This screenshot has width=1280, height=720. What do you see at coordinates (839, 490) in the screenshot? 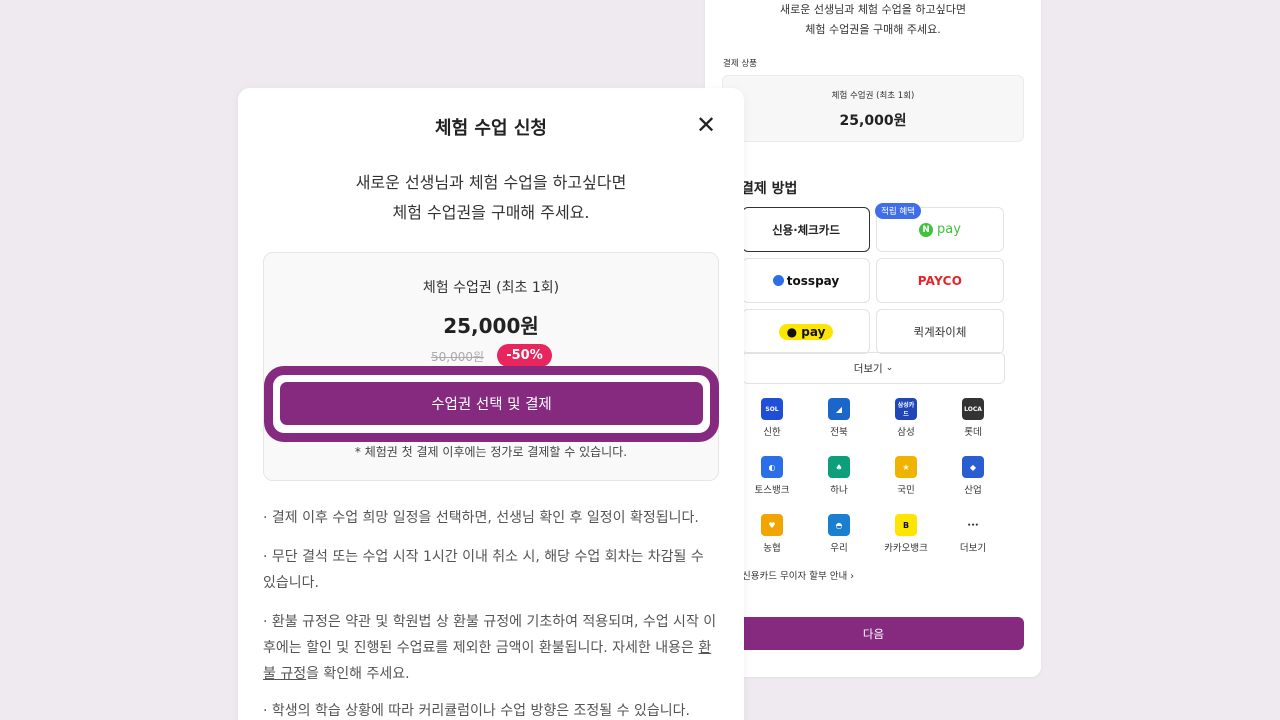
I see `bank-label: 하나` at bounding box center [839, 490].